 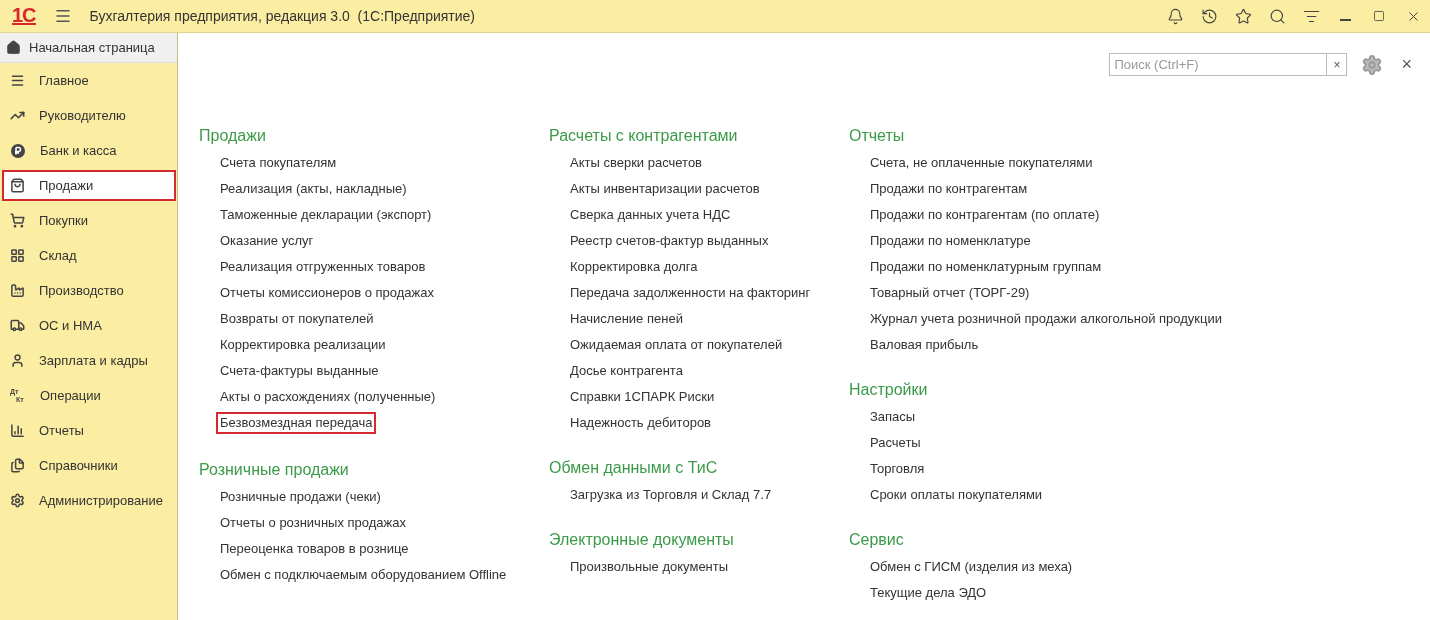 What do you see at coordinates (363, 579) in the screenshot?
I see `menu-link: Обмен с подключаемым оборудованием Offline` at bounding box center [363, 579].